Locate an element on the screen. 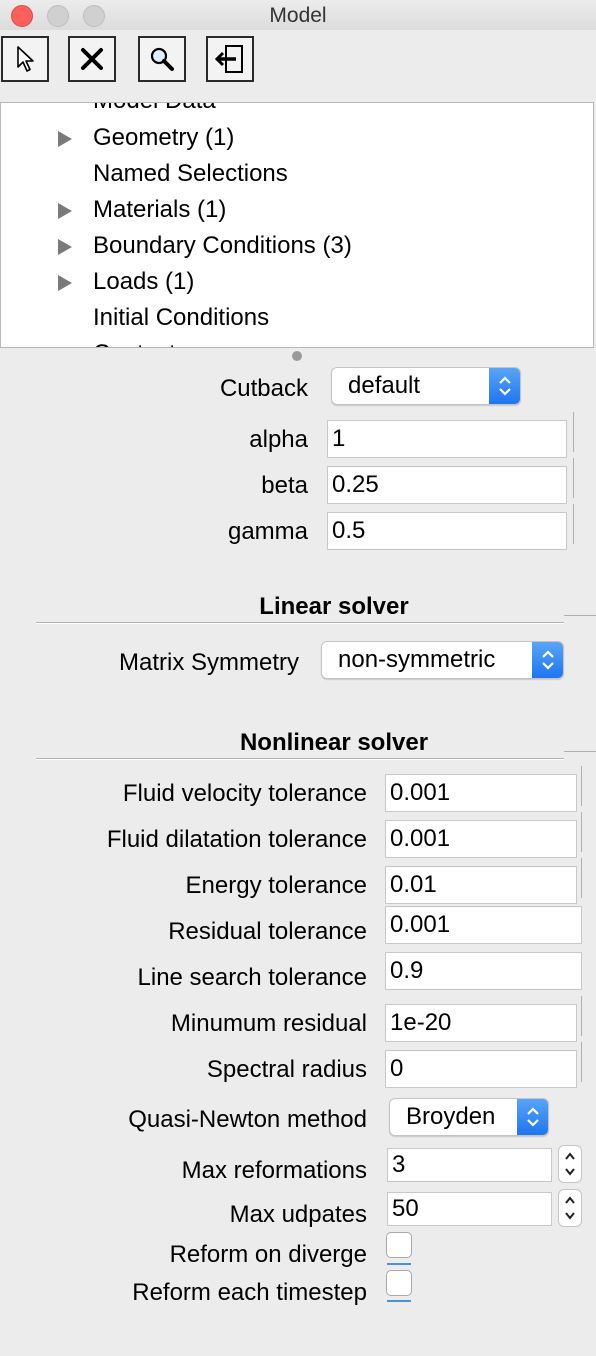 The height and width of the screenshot is (1356, 596). residual-tolerance-label: Residual tolerance is located at coordinates (267, 931).